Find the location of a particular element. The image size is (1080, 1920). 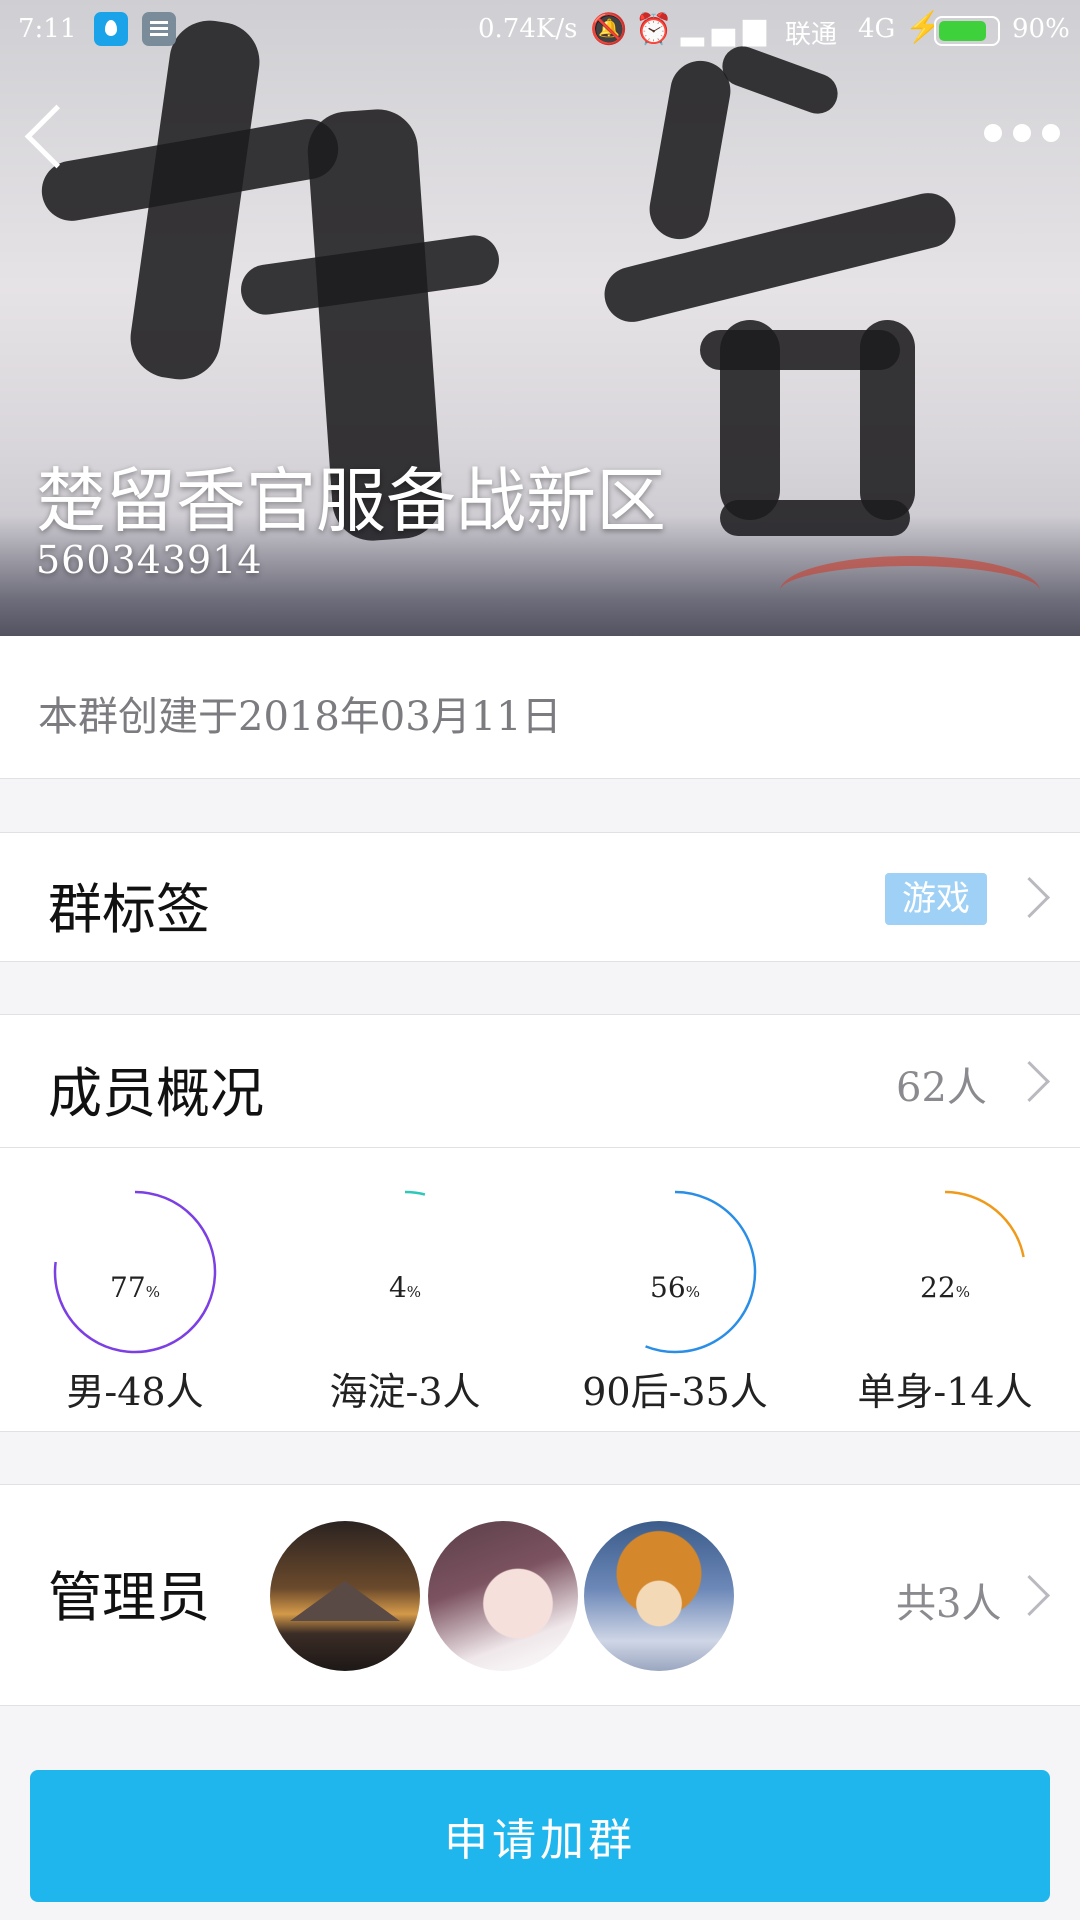

notes-app-icon is located at coordinates (159, 29).